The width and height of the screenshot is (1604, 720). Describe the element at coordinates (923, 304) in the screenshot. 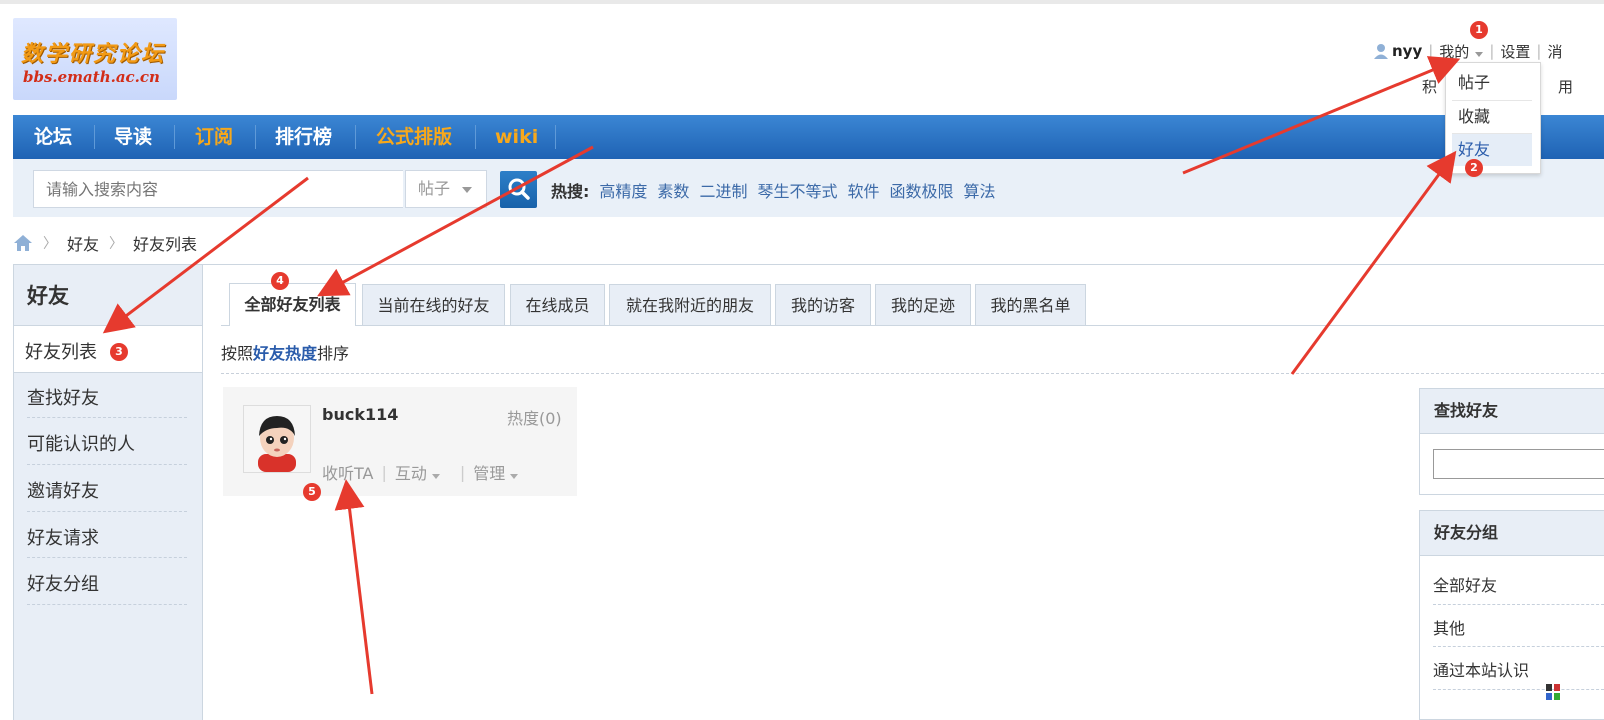

I see `tab-footprints: 我的足迹` at that location.